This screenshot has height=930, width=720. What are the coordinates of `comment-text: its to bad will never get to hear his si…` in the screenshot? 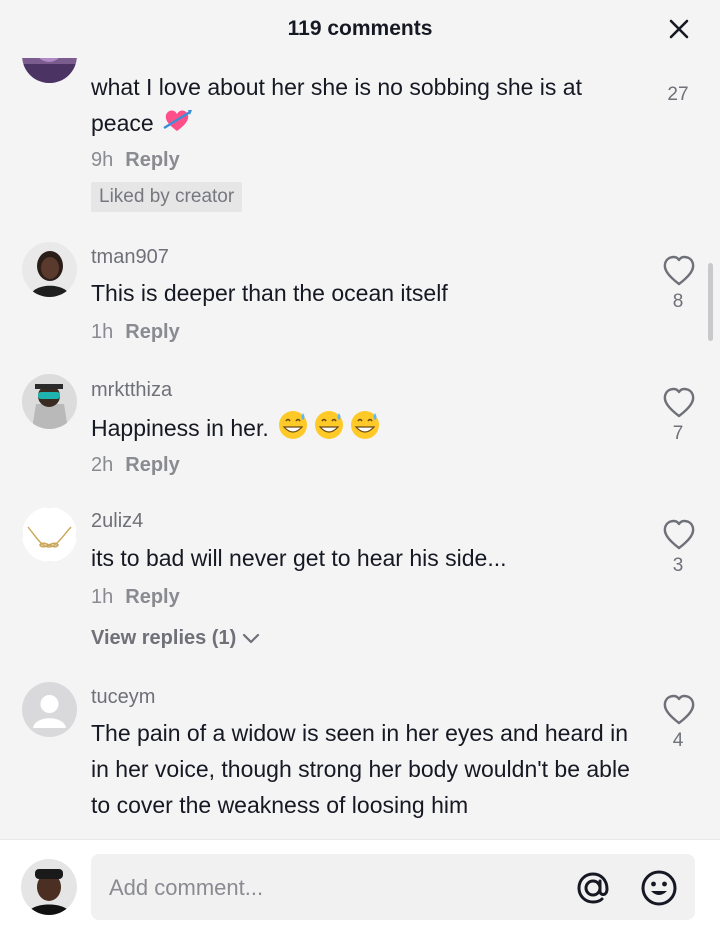 It's located at (299, 558).